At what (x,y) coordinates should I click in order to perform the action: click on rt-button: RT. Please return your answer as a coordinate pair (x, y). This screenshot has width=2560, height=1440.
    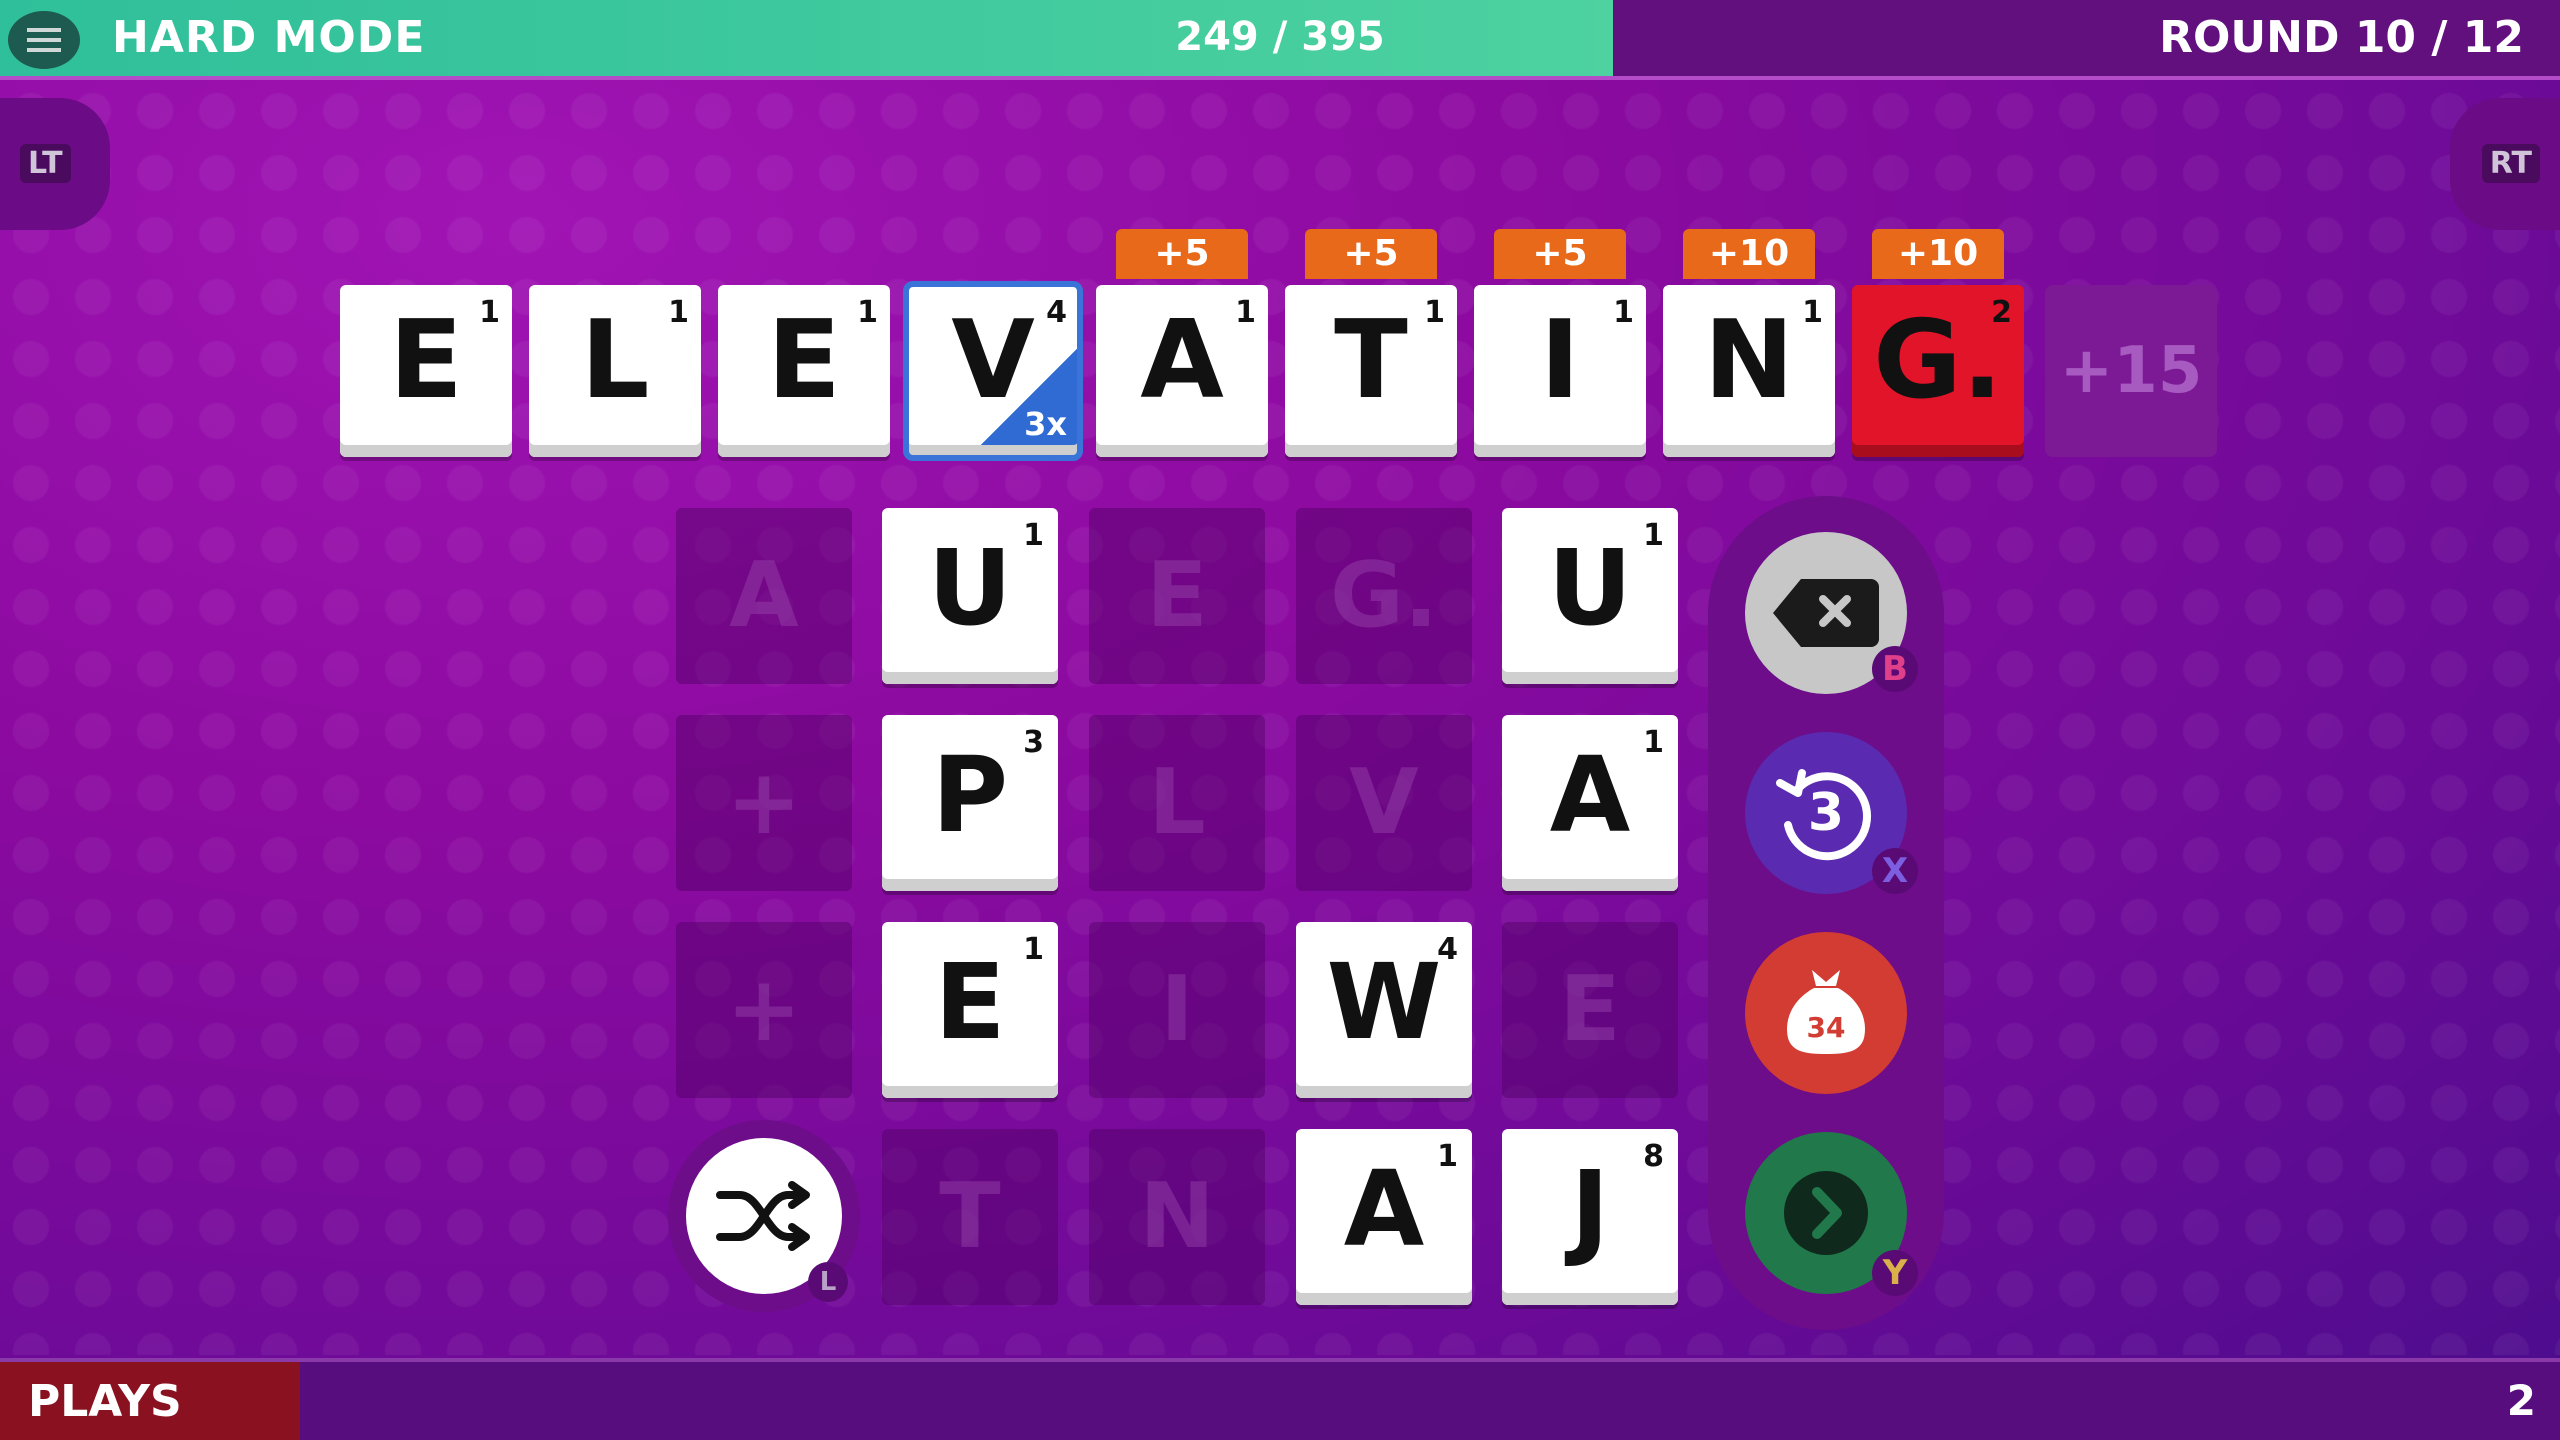
    Looking at the image, I should click on (2505, 164).